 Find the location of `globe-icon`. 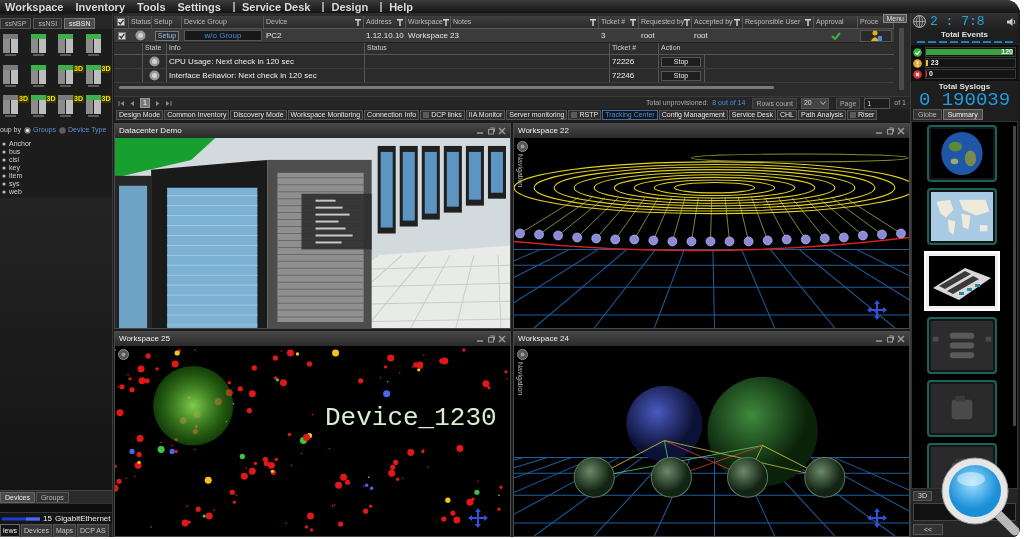

globe-icon is located at coordinates (919, 21).